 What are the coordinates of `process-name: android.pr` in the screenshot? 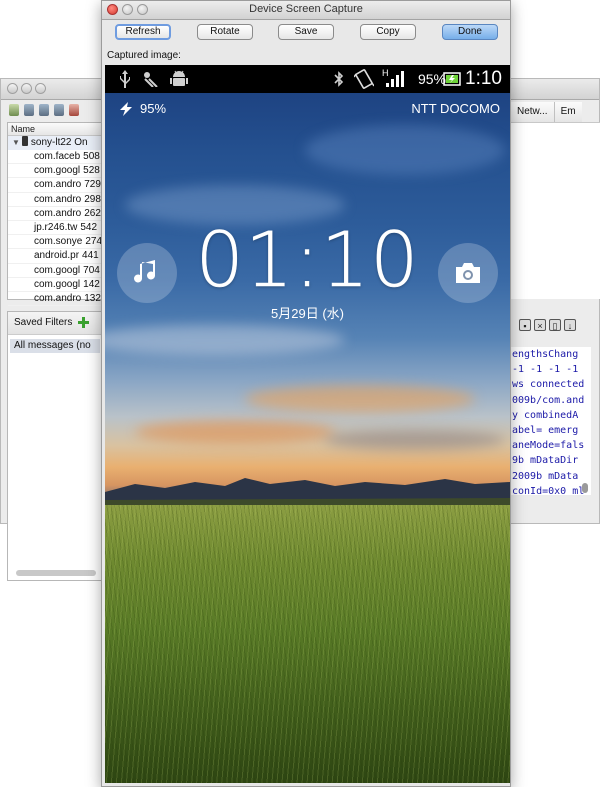 It's located at (57, 256).